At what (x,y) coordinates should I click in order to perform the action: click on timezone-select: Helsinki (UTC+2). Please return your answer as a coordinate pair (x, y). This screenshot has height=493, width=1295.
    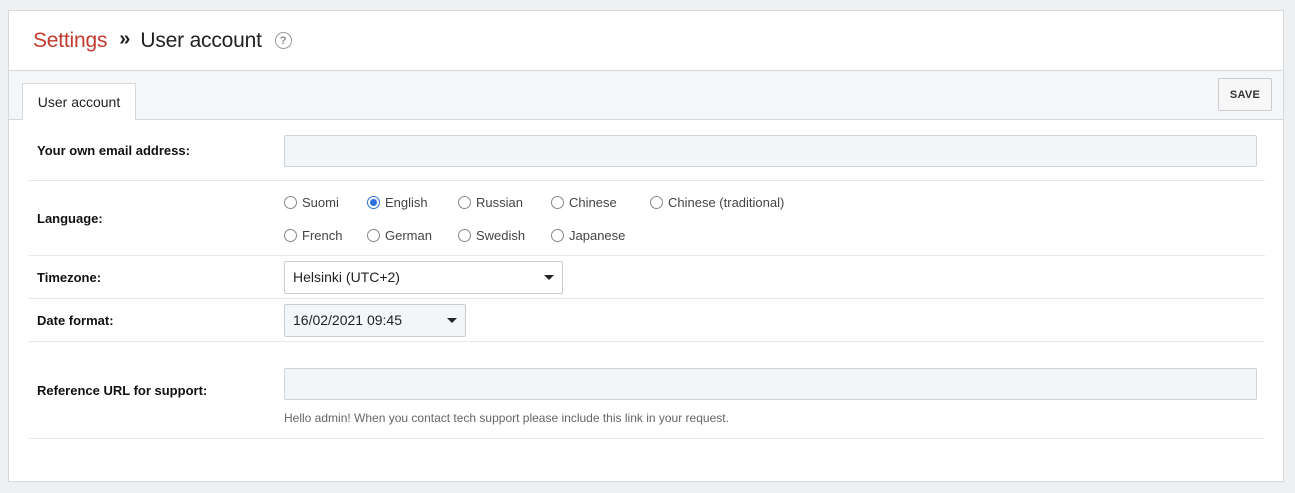
    Looking at the image, I should click on (423, 277).